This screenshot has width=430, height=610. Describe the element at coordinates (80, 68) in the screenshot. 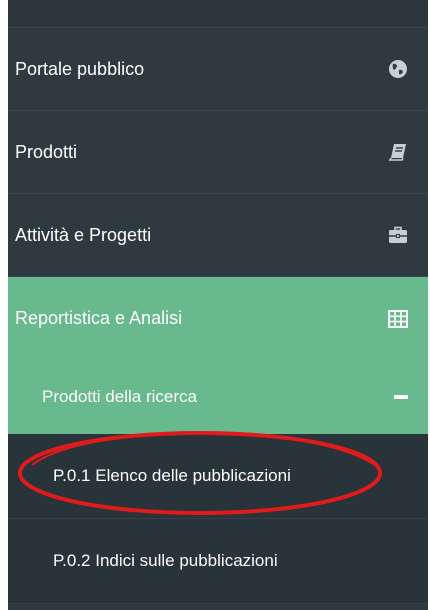

I see `sidebar-item-label: Portale pubblico` at that location.